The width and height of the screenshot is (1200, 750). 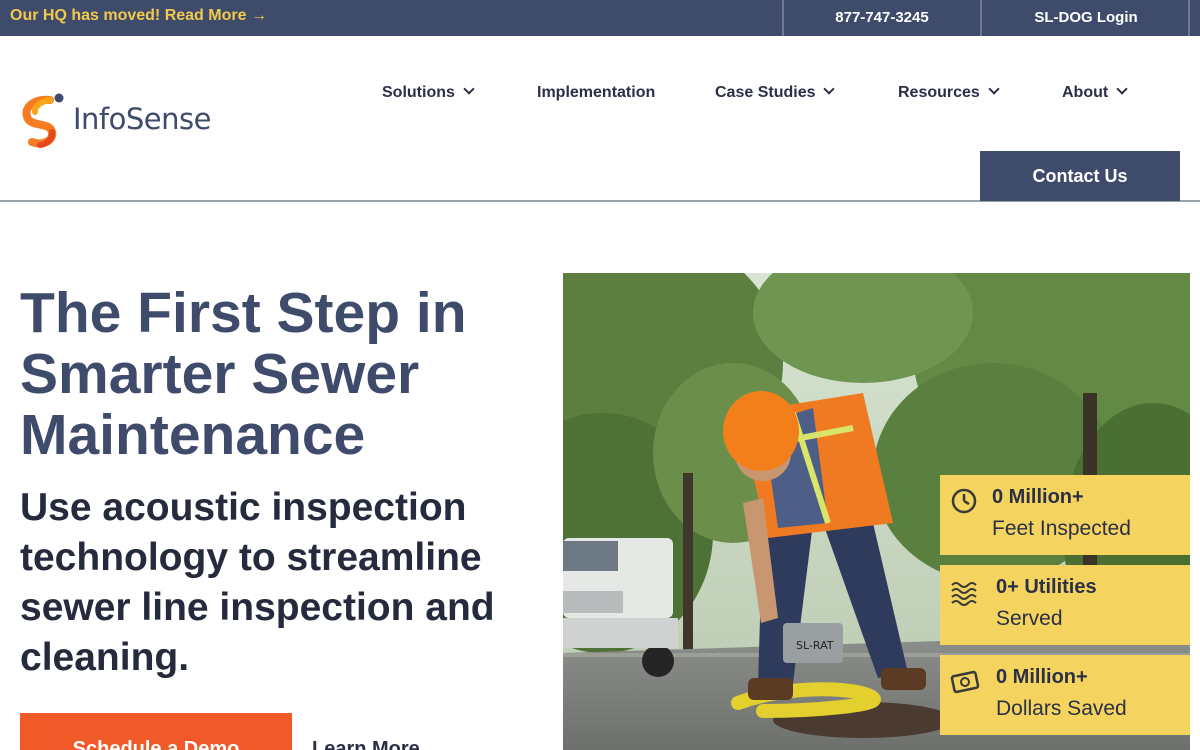 What do you see at coordinates (965, 682) in the screenshot?
I see `money-icon` at bounding box center [965, 682].